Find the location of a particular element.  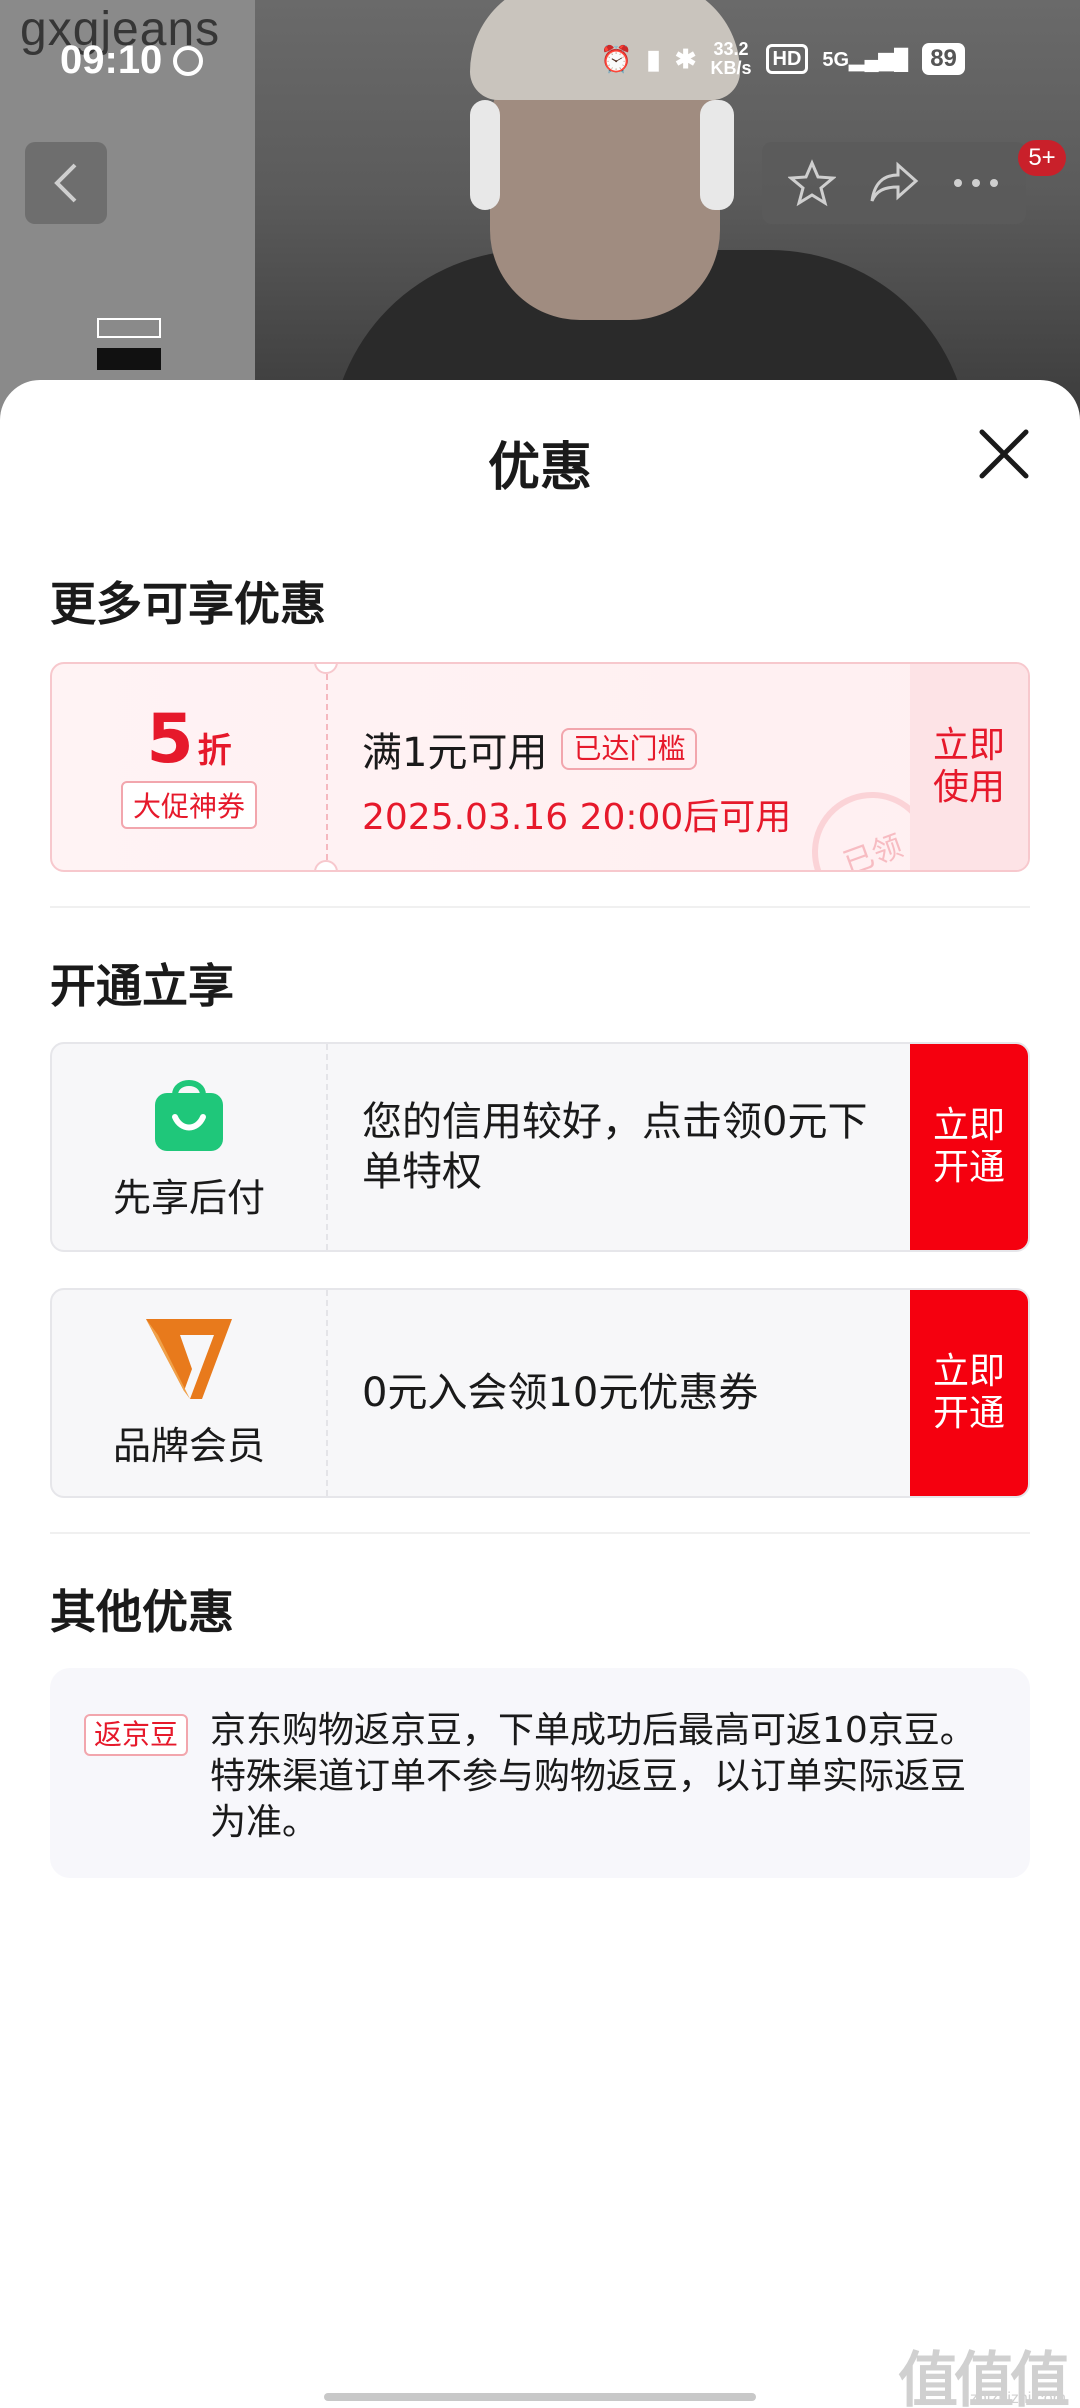

thumbnail-indicator is located at coordinates (129, 328).